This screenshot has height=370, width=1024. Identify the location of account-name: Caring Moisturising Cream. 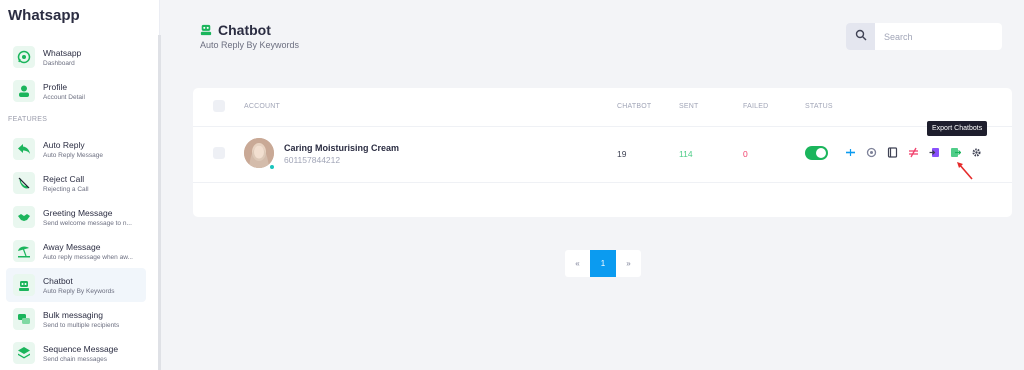
(341, 148).